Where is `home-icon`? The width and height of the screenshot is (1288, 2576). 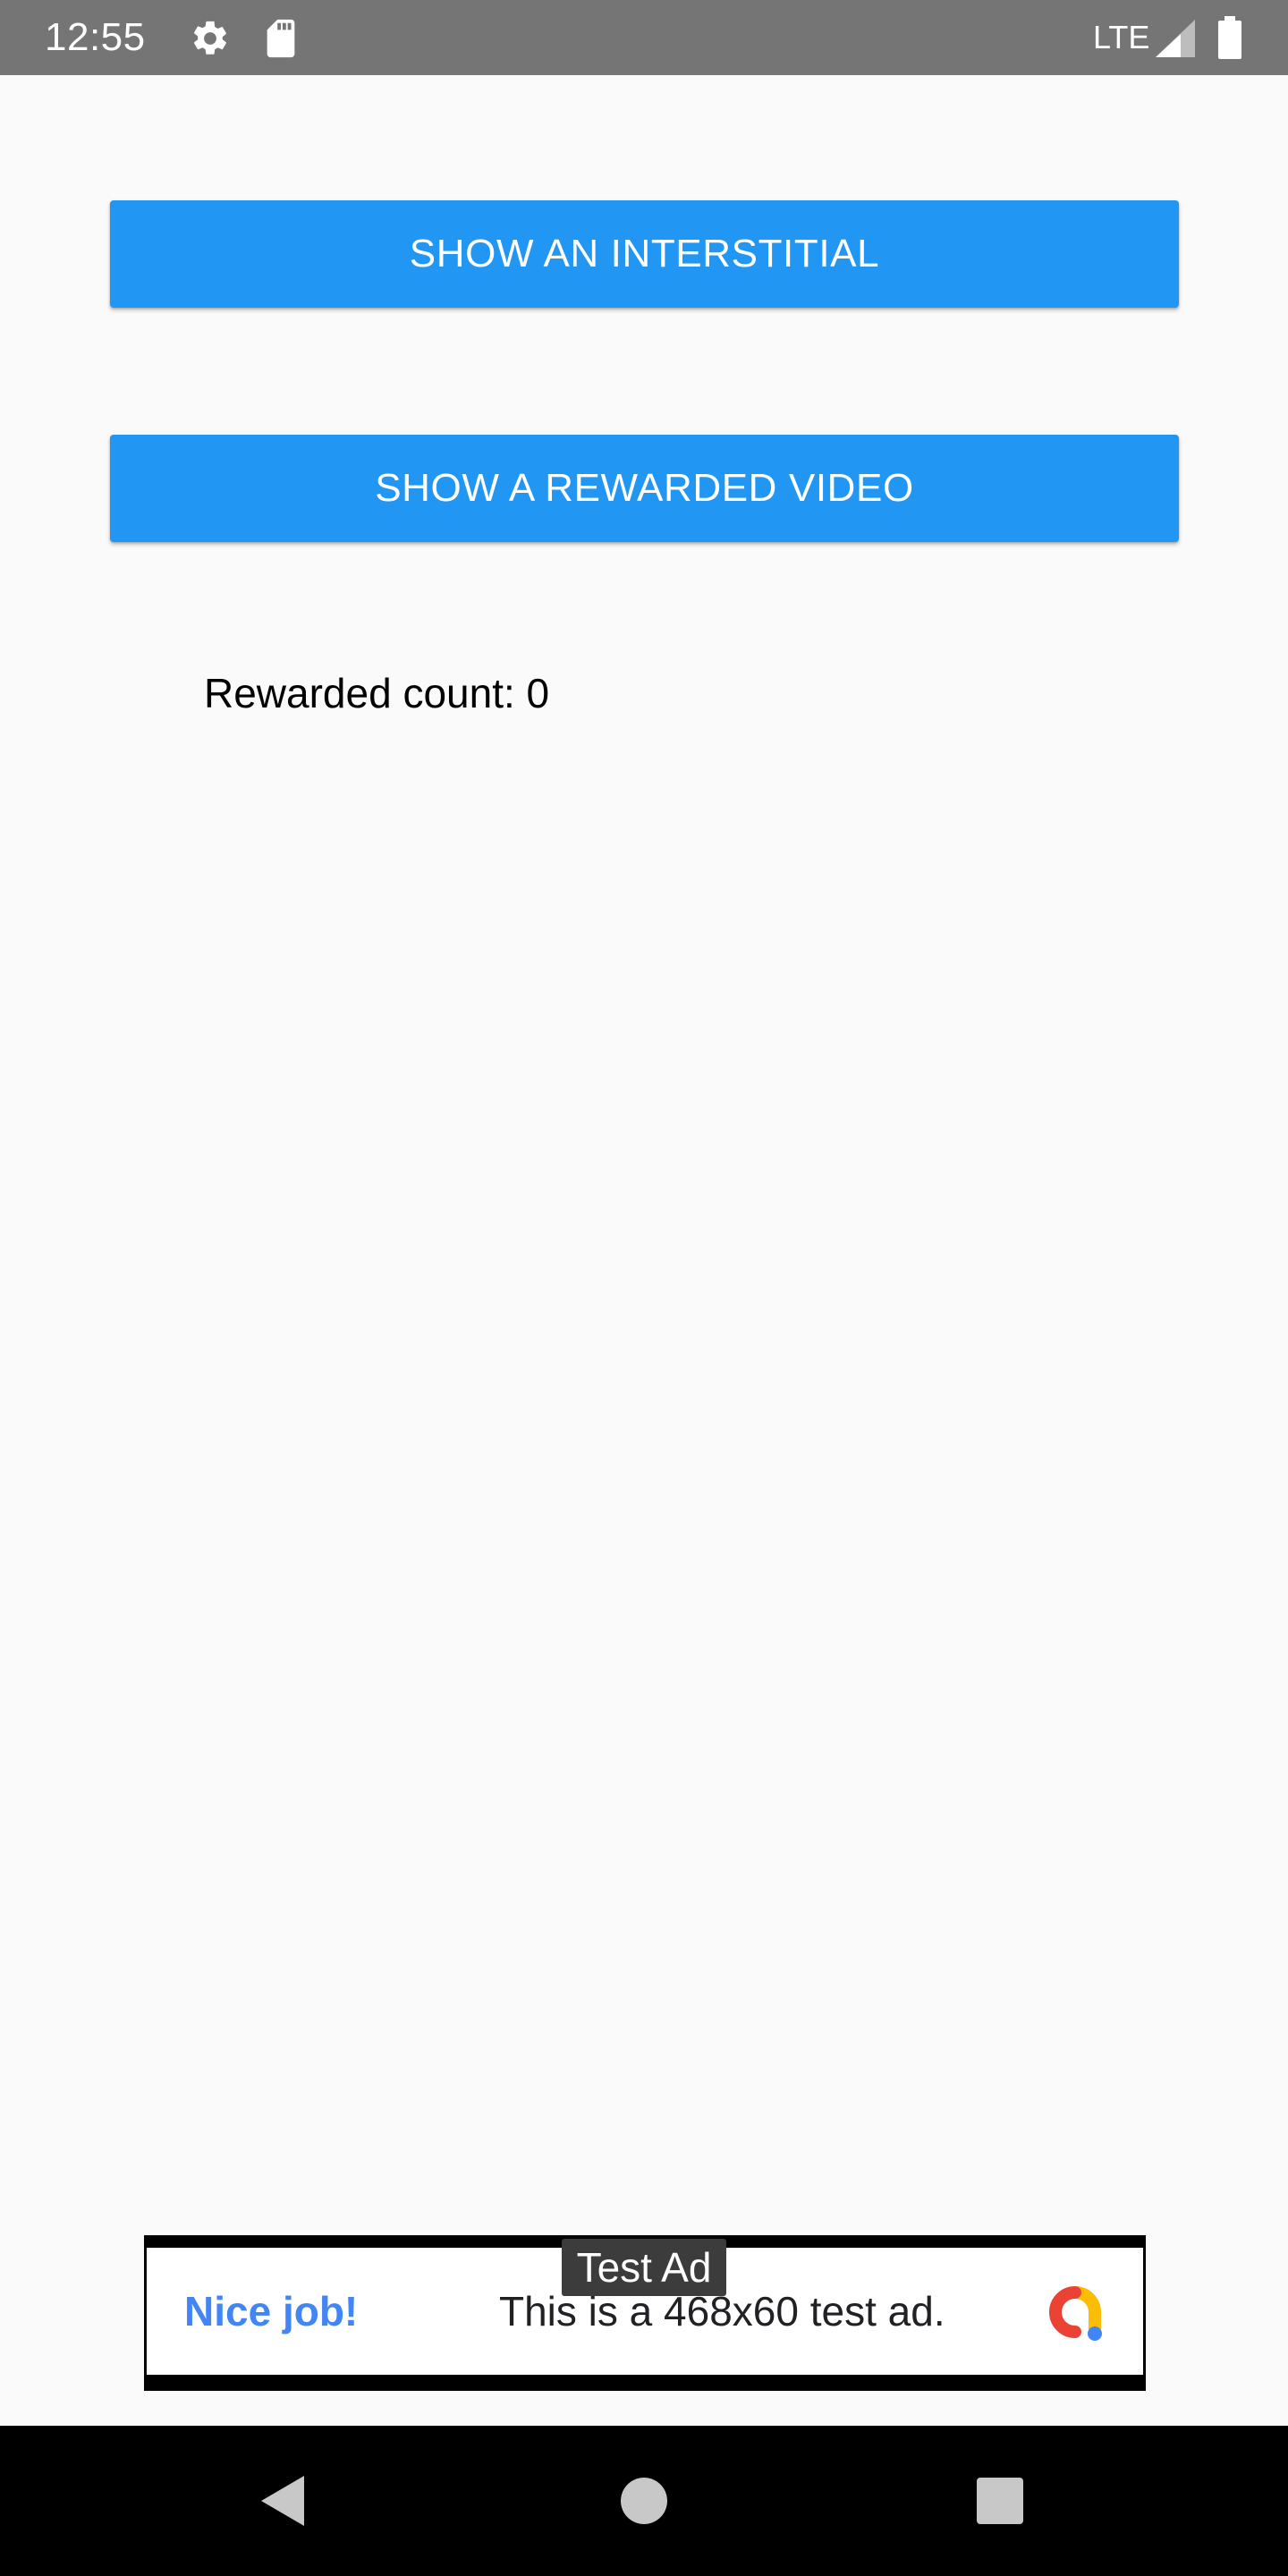
home-icon is located at coordinates (644, 2501).